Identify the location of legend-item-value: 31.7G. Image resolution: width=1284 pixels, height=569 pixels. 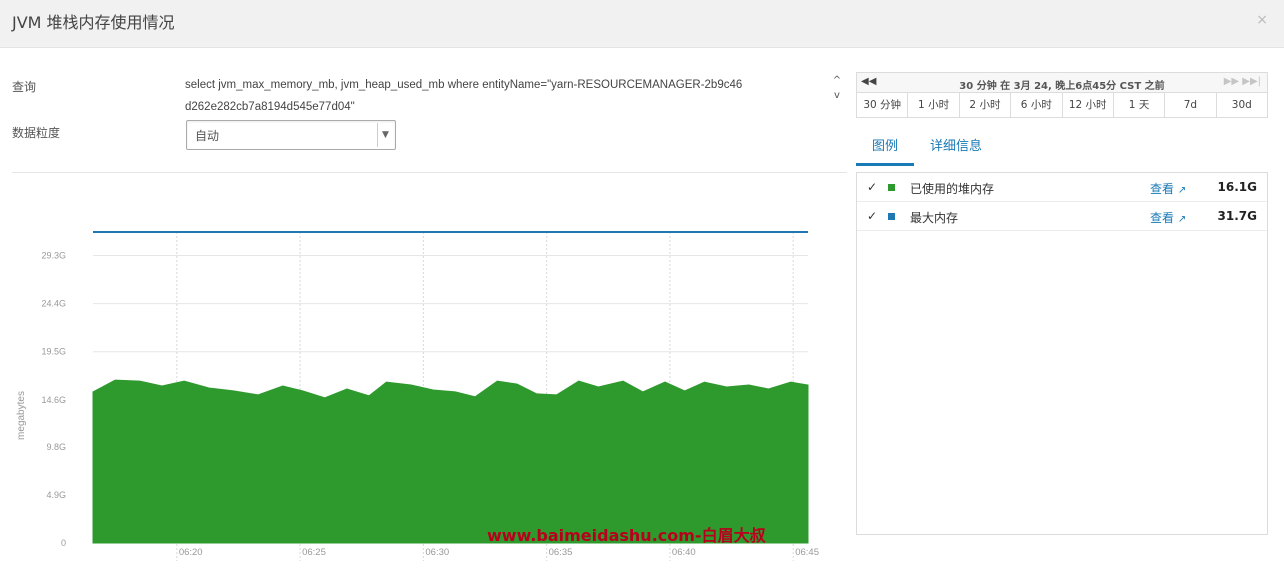
(1237, 216).